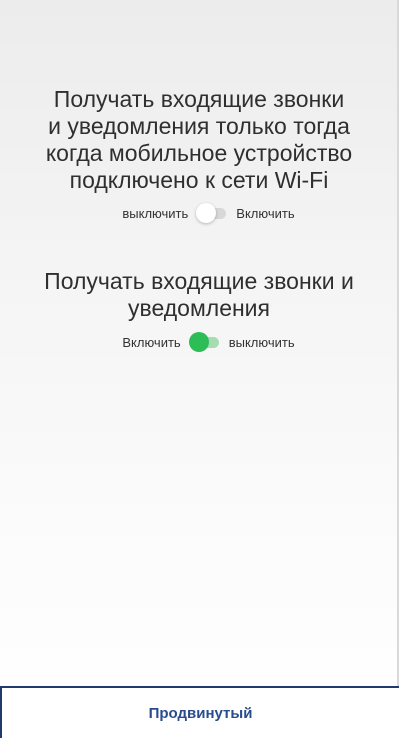 The width and height of the screenshot is (399, 738). What do you see at coordinates (151, 342) in the screenshot?
I see `calls-notifications-left-label: Включить` at bounding box center [151, 342].